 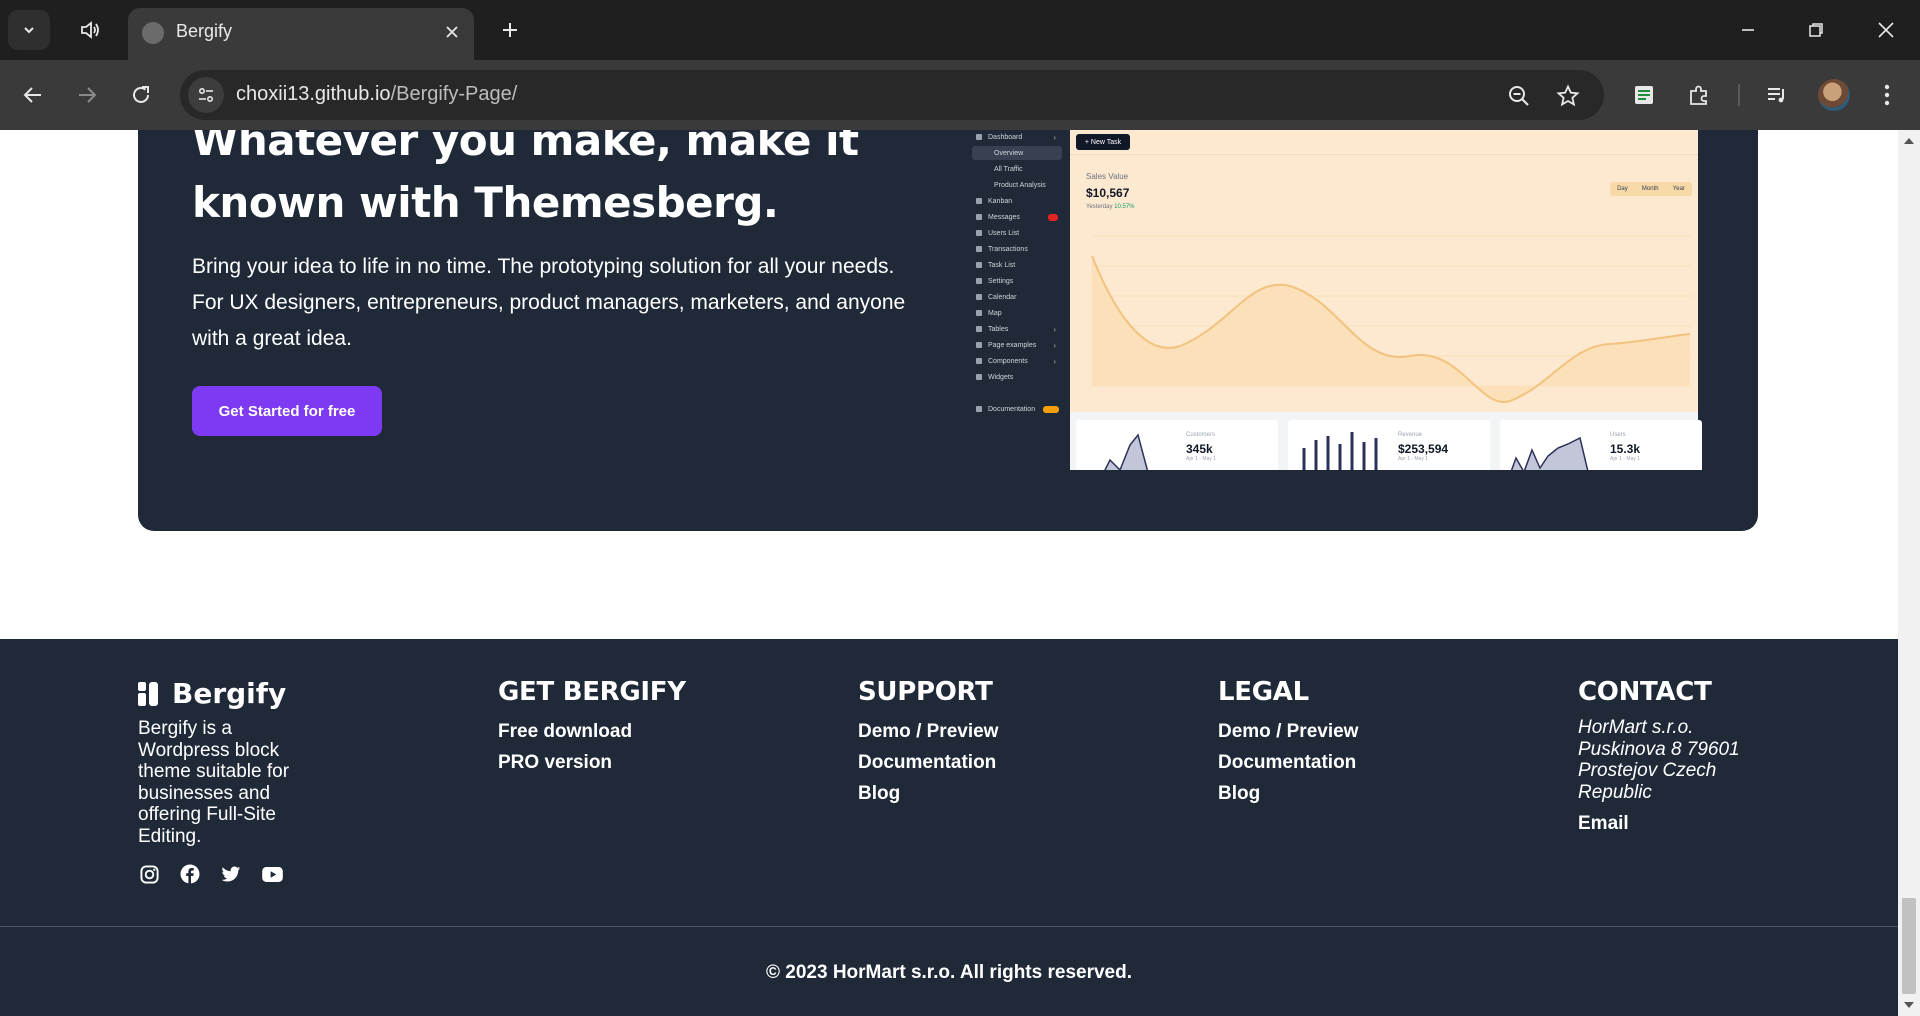 I want to click on footer-heading-support: SUPPORT, so click(x=925, y=692).